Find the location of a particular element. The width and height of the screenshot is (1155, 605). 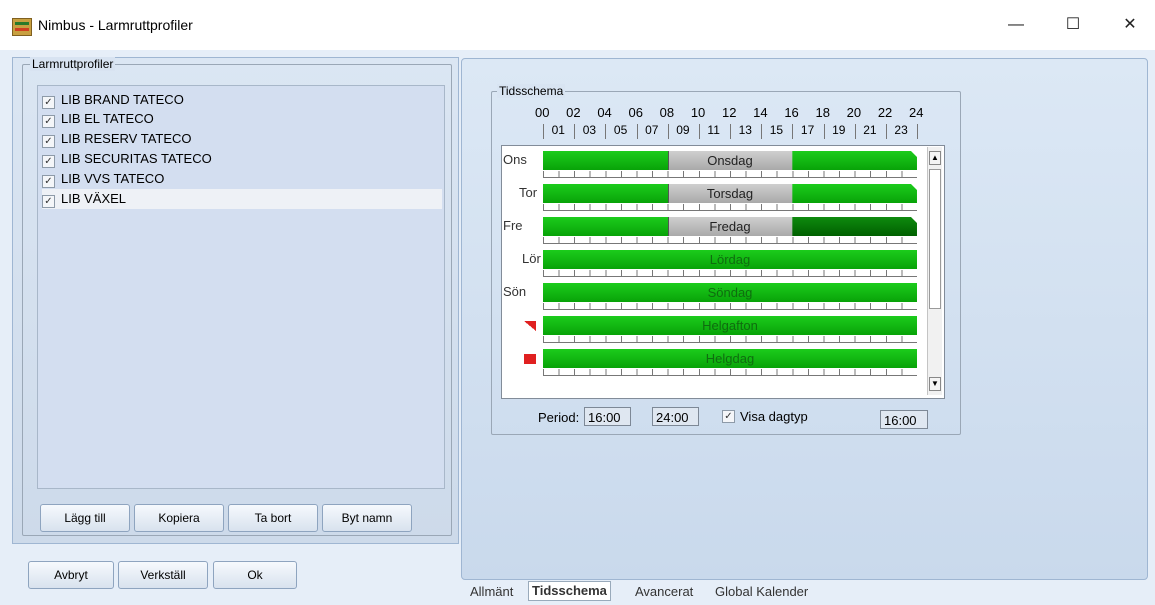

rename-button: Byt namn is located at coordinates (367, 518).